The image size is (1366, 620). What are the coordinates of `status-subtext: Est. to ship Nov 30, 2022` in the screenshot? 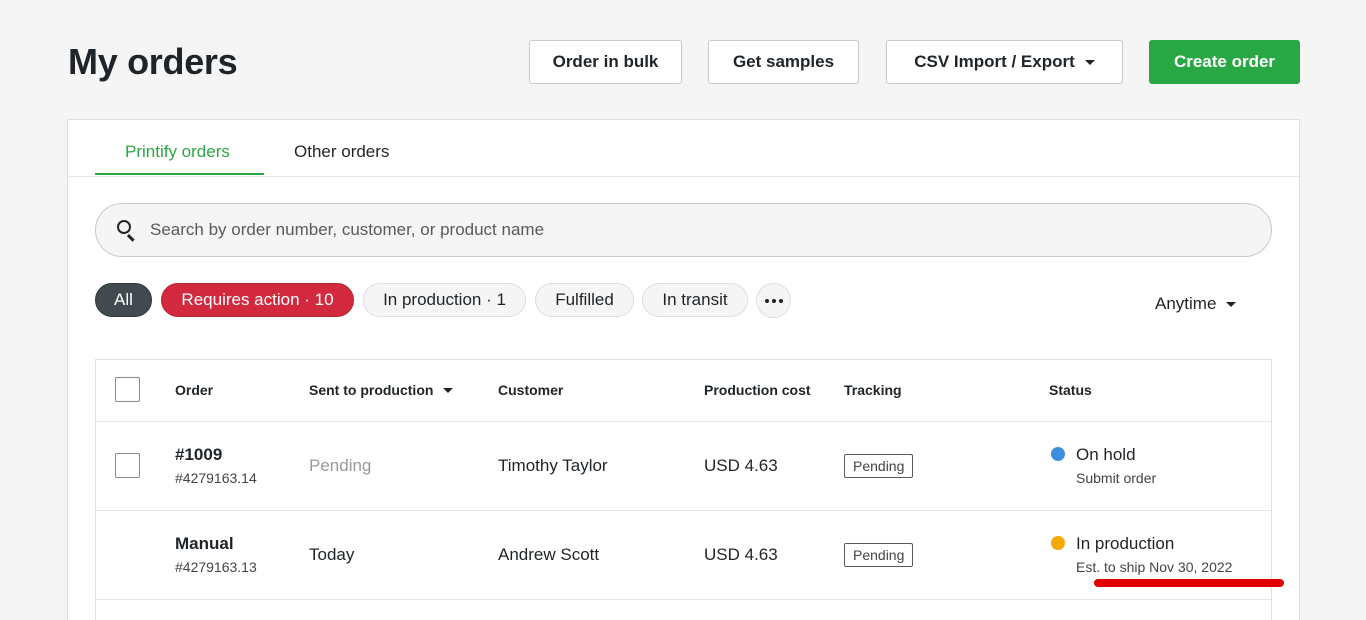 It's located at (1154, 567).